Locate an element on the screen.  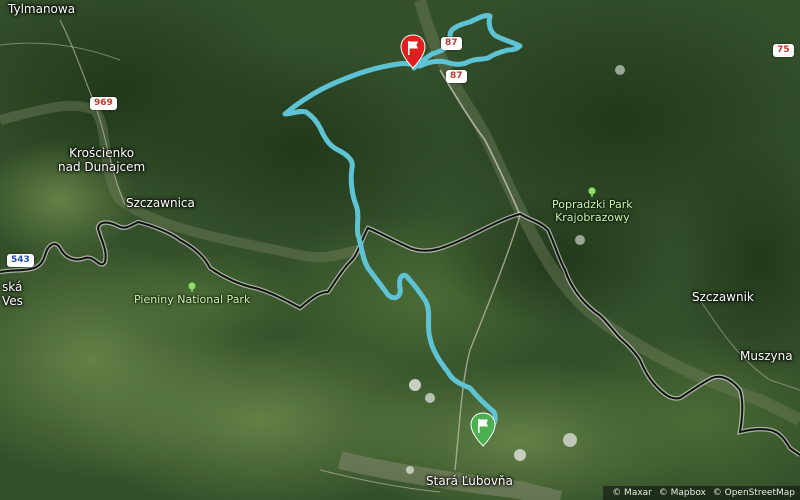
park-label-popradzki-text: Popradzki Park Krajobrazowy is located at coordinates (592, 211).